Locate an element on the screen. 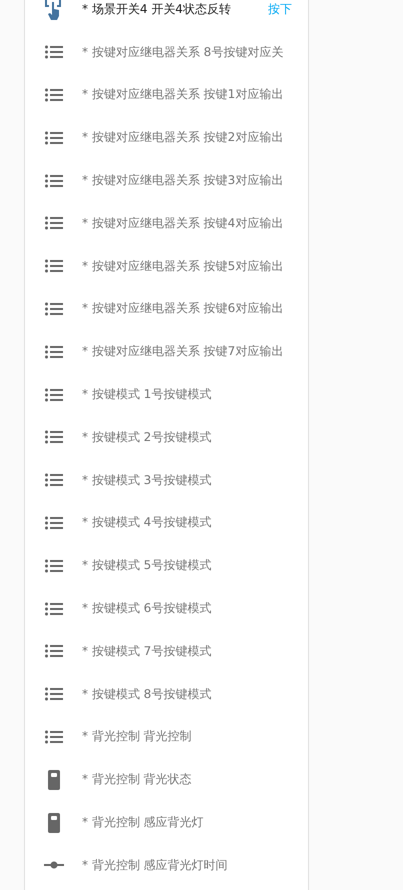  entity-name: * 按键对应继电器关系 按键1对应输出 is located at coordinates (183, 95).